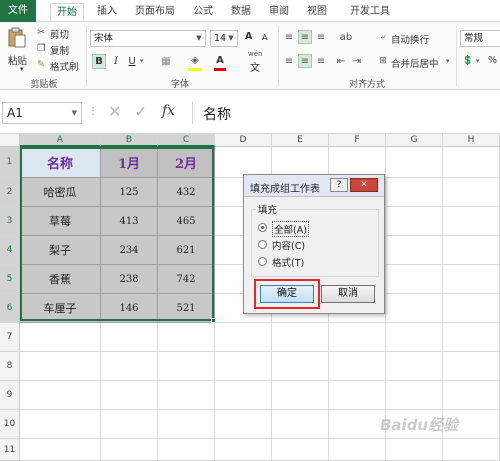 The width and height of the screenshot is (500, 461). I want to click on align-top-icon: ≡, so click(289, 37).